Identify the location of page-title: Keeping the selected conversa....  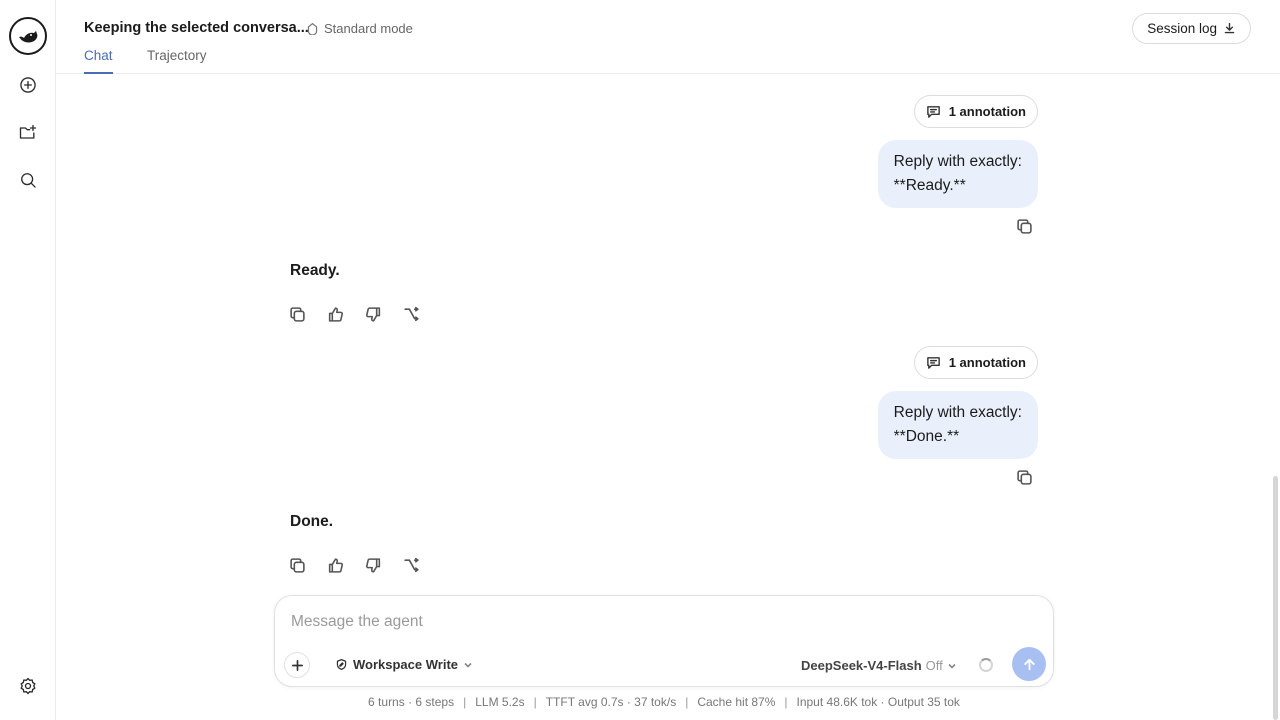
(196, 28).